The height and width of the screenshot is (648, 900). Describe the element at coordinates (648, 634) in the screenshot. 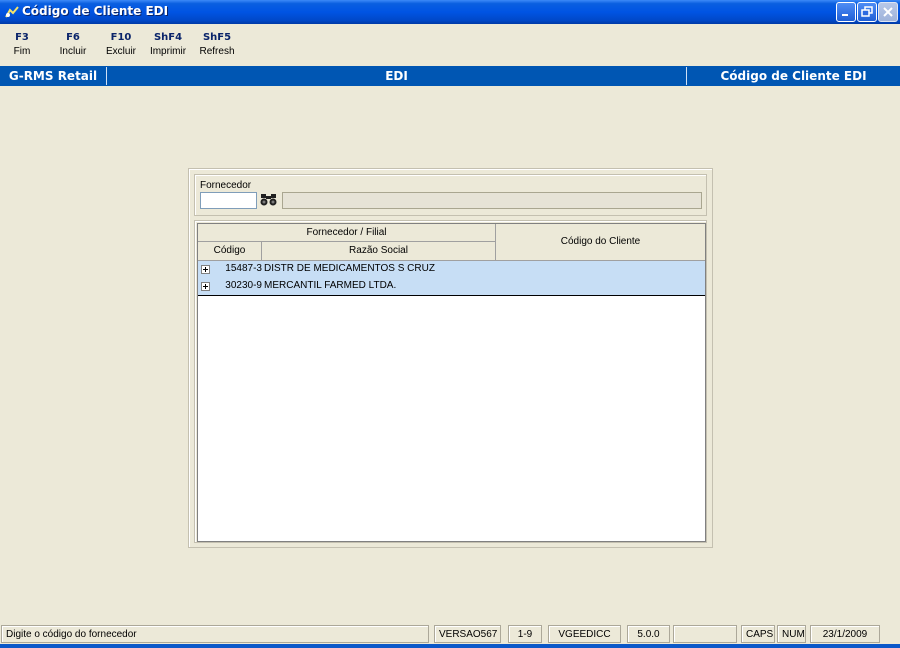

I see `status-release: 5.0.0` at that location.